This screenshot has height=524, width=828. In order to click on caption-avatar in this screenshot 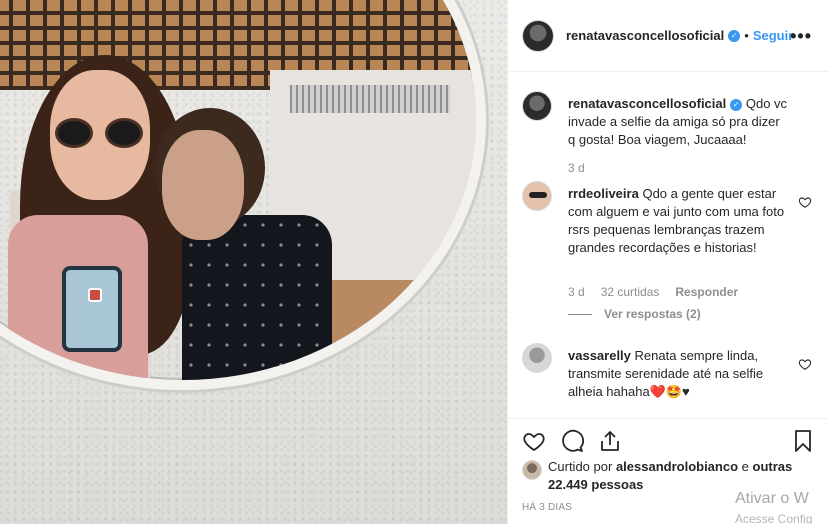, I will do `click(537, 106)`.